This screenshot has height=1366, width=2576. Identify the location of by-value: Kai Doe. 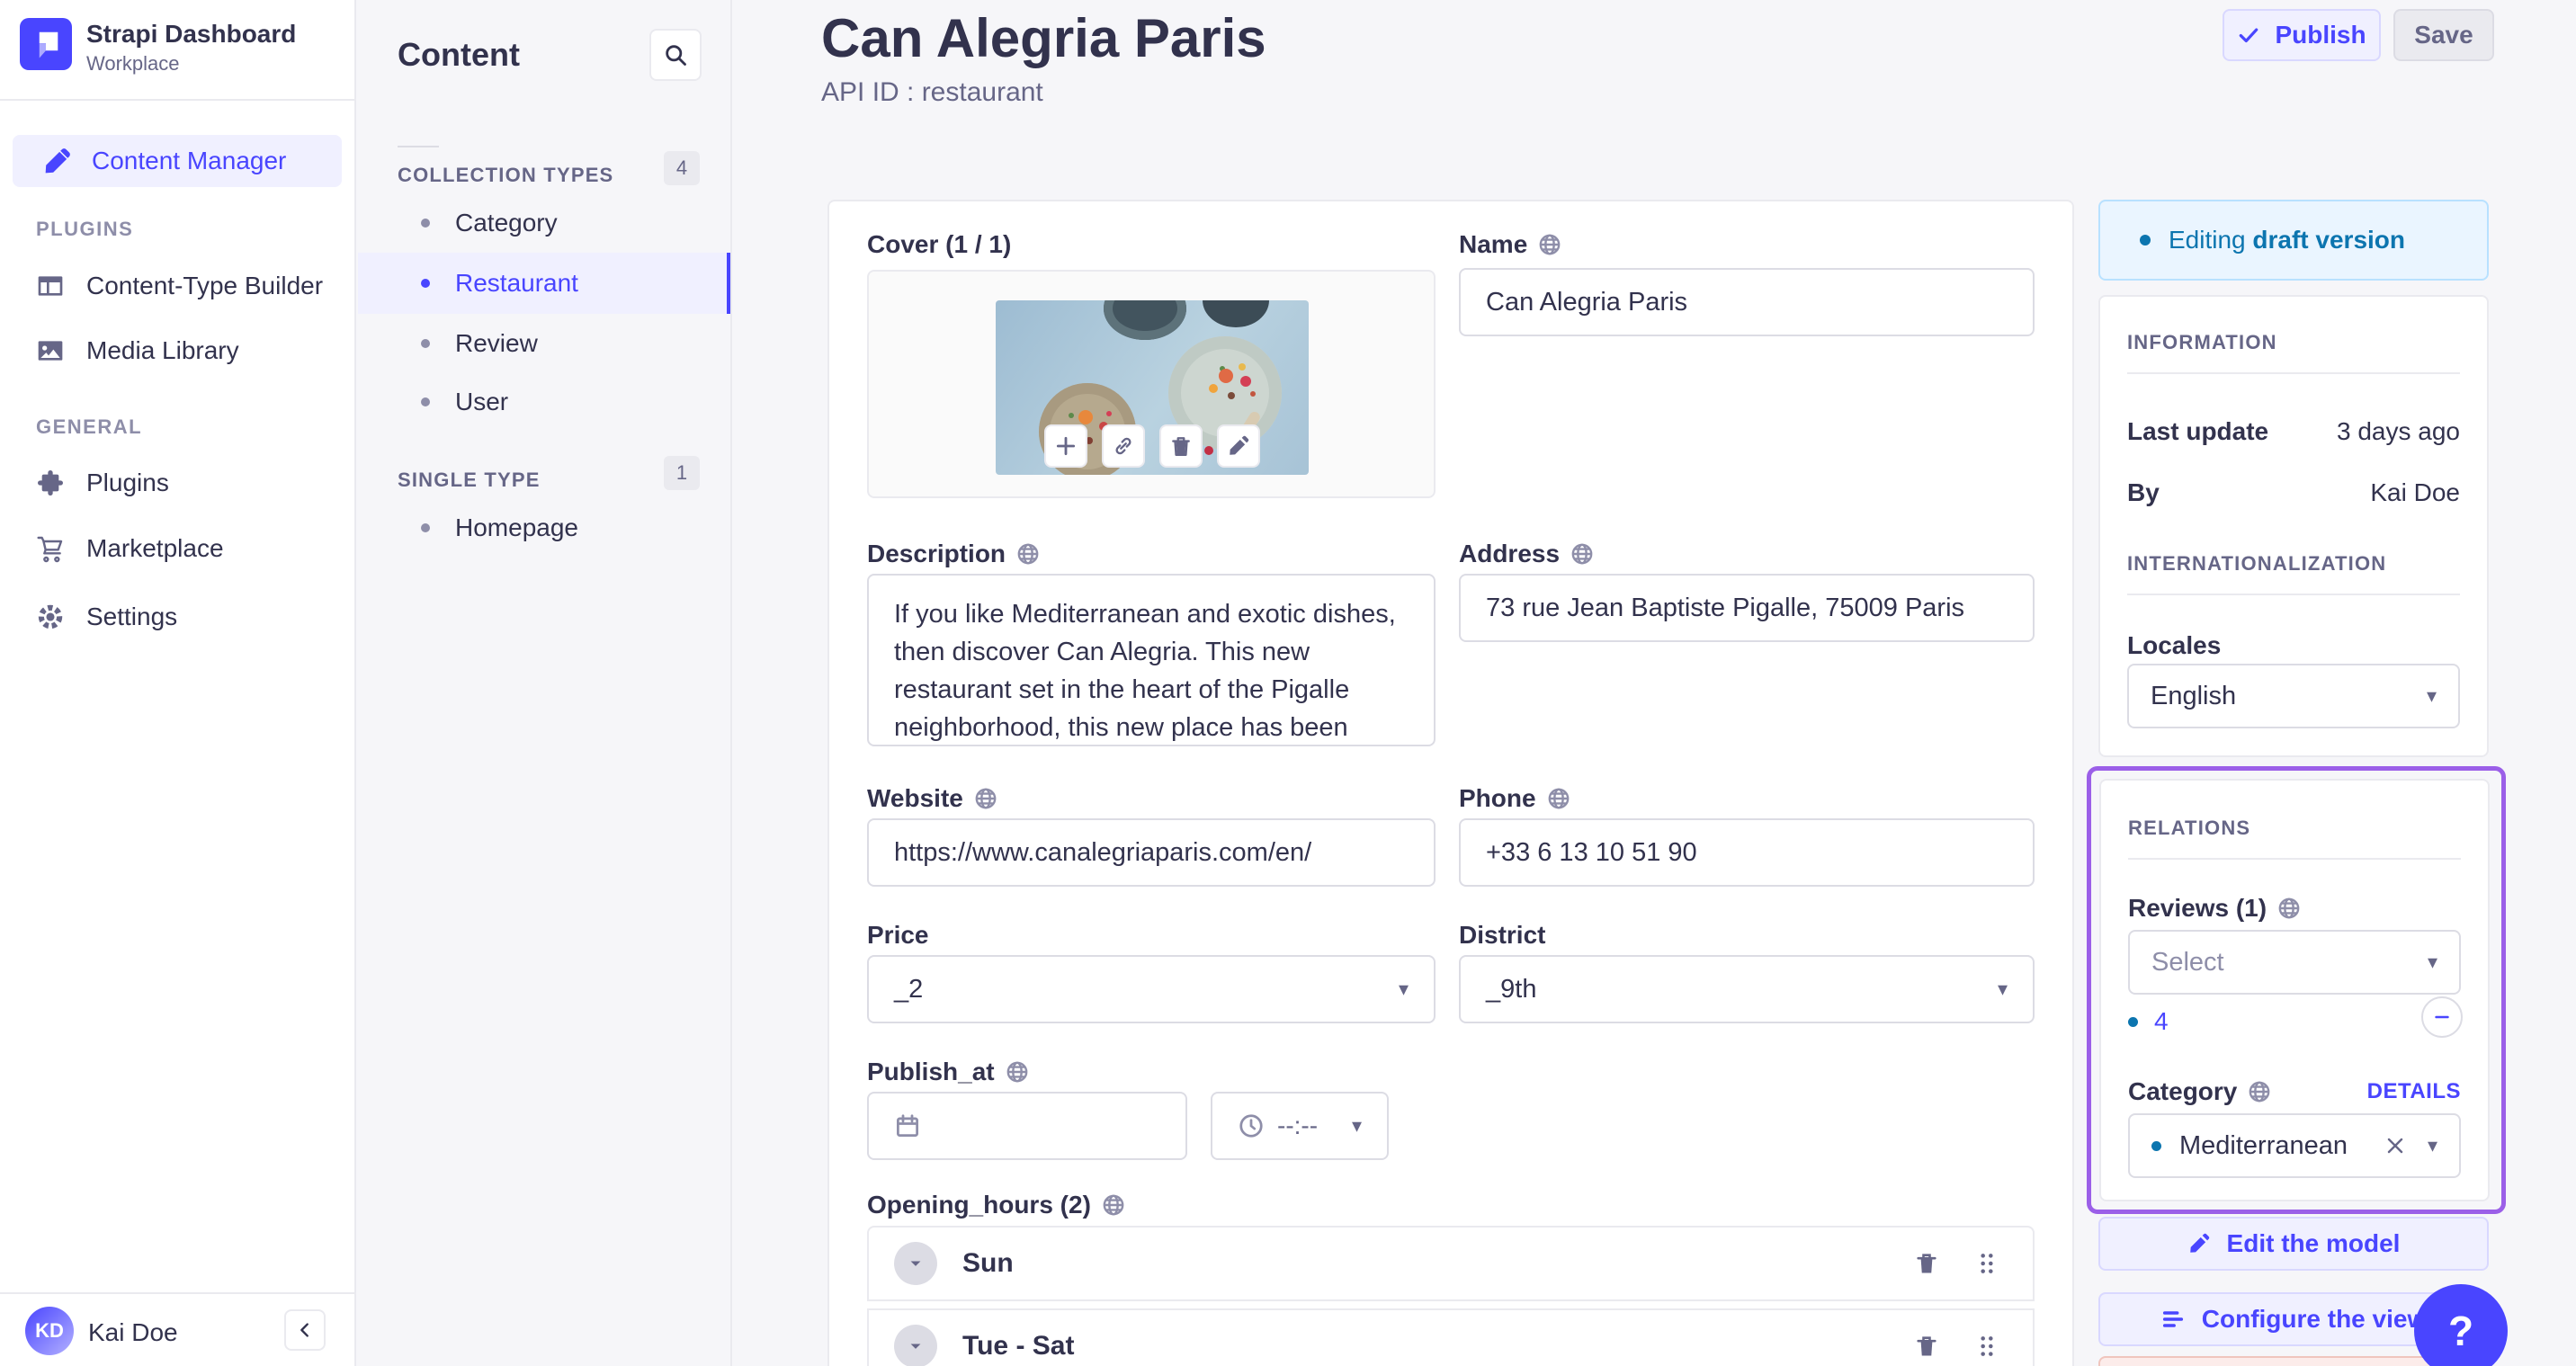
(2415, 492).